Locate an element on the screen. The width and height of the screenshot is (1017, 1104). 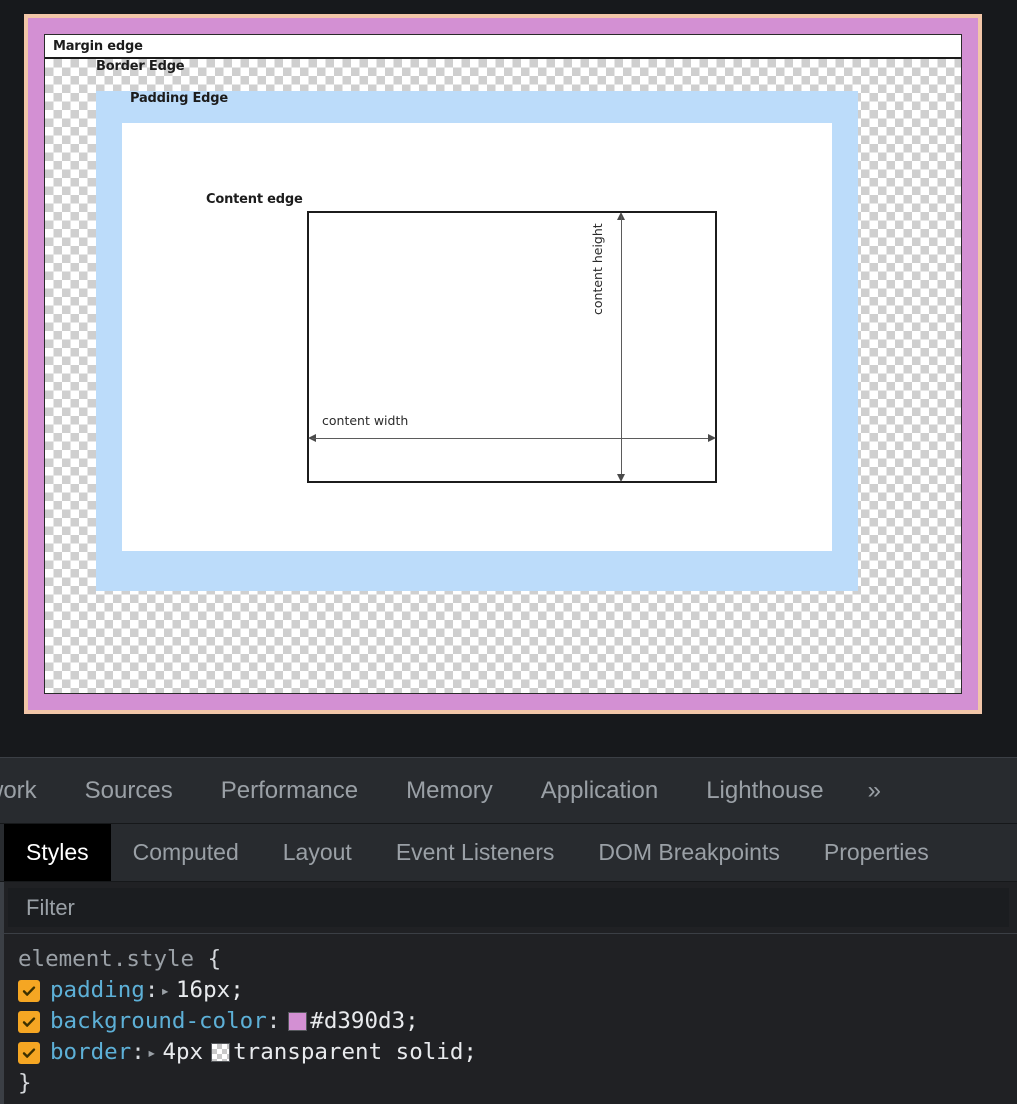
declaration-padding: padding : ▸ 16px; is located at coordinates (517, 990).